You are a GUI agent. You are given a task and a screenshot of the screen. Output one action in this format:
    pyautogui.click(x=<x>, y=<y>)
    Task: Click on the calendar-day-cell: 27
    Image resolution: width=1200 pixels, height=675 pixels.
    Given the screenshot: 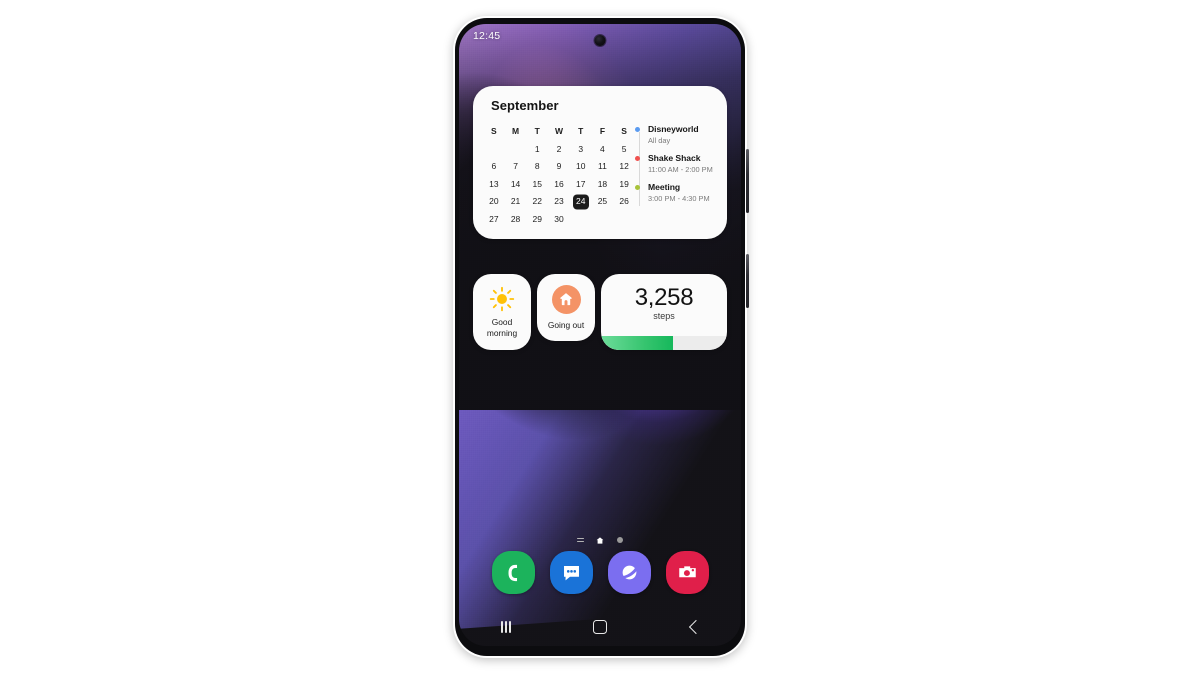 What is the action you would take?
    pyautogui.click(x=494, y=220)
    